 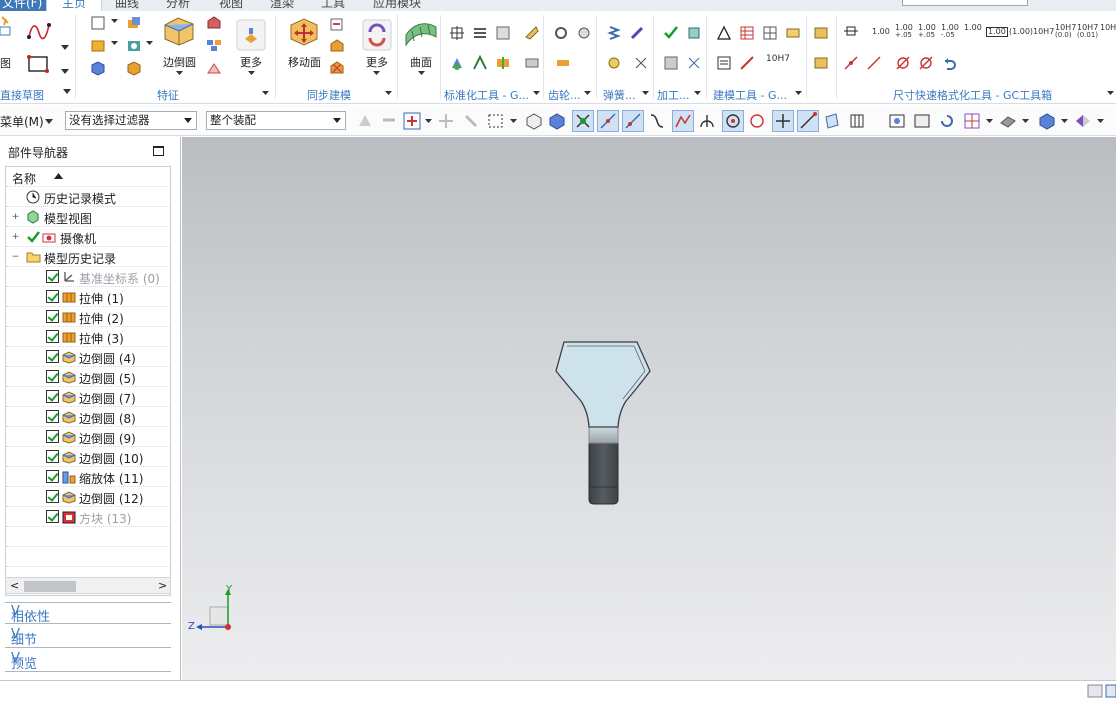 I want to click on rotate-icon, so click(x=947, y=121).